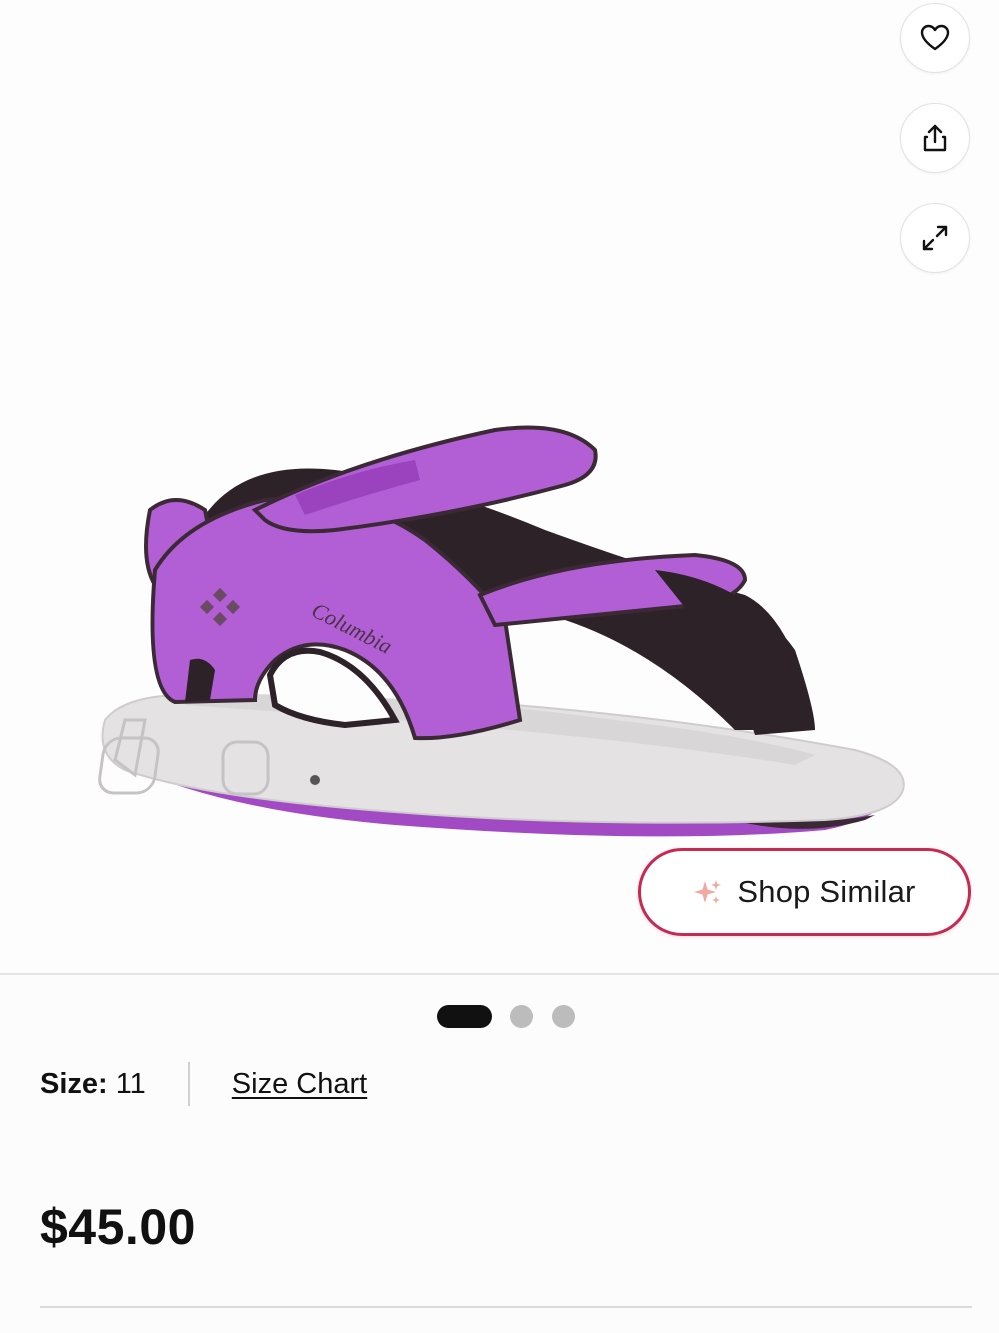 This screenshot has width=999, height=1333. I want to click on sparkle-icon, so click(708, 892).